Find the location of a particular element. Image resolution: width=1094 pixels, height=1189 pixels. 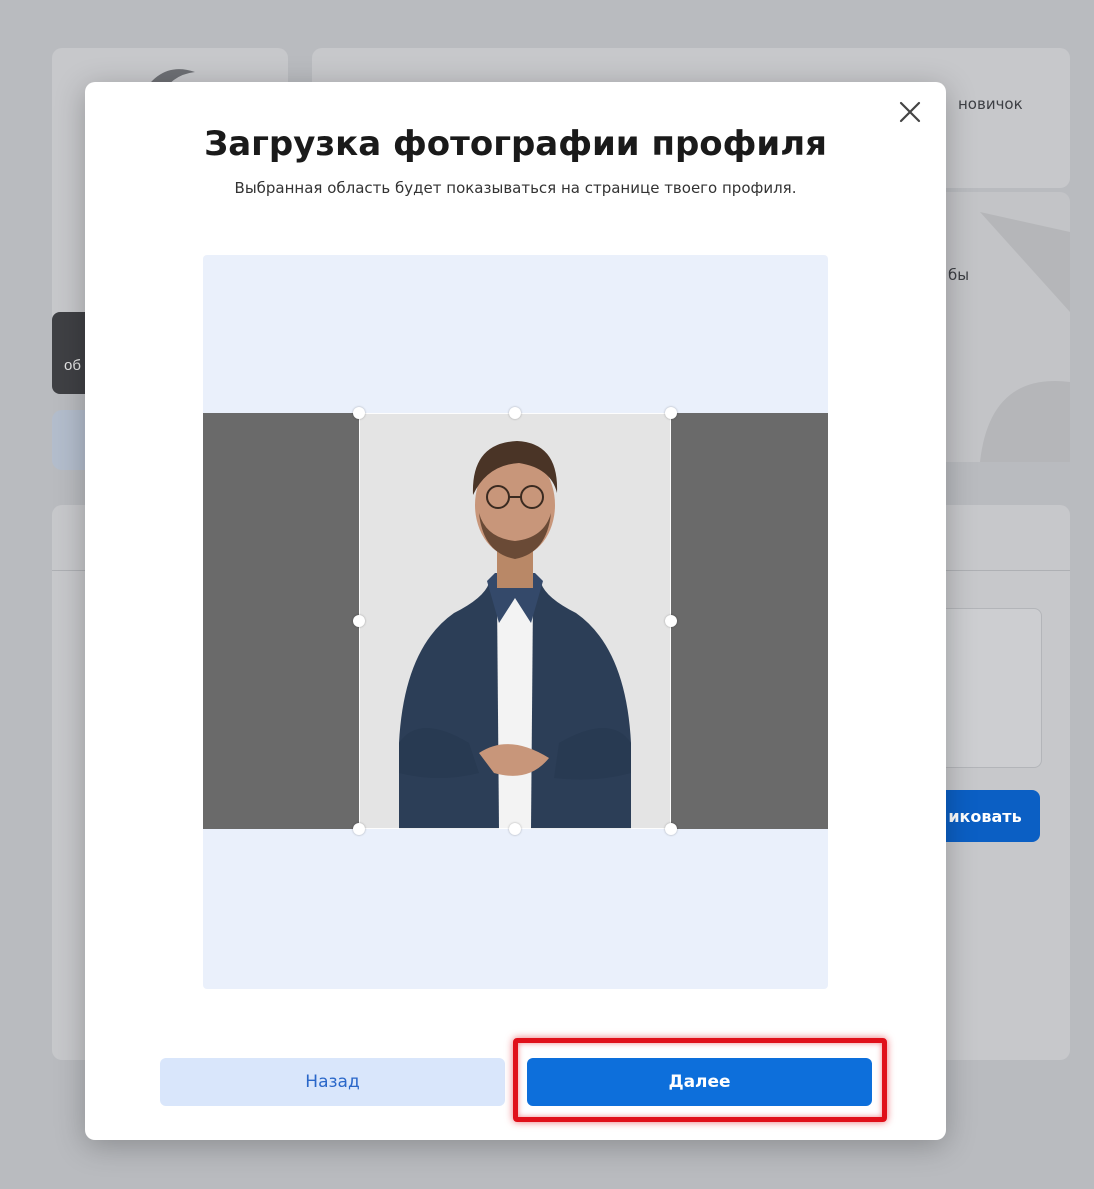

modal-title: Загрузка фотографии профиля is located at coordinates (515, 144).